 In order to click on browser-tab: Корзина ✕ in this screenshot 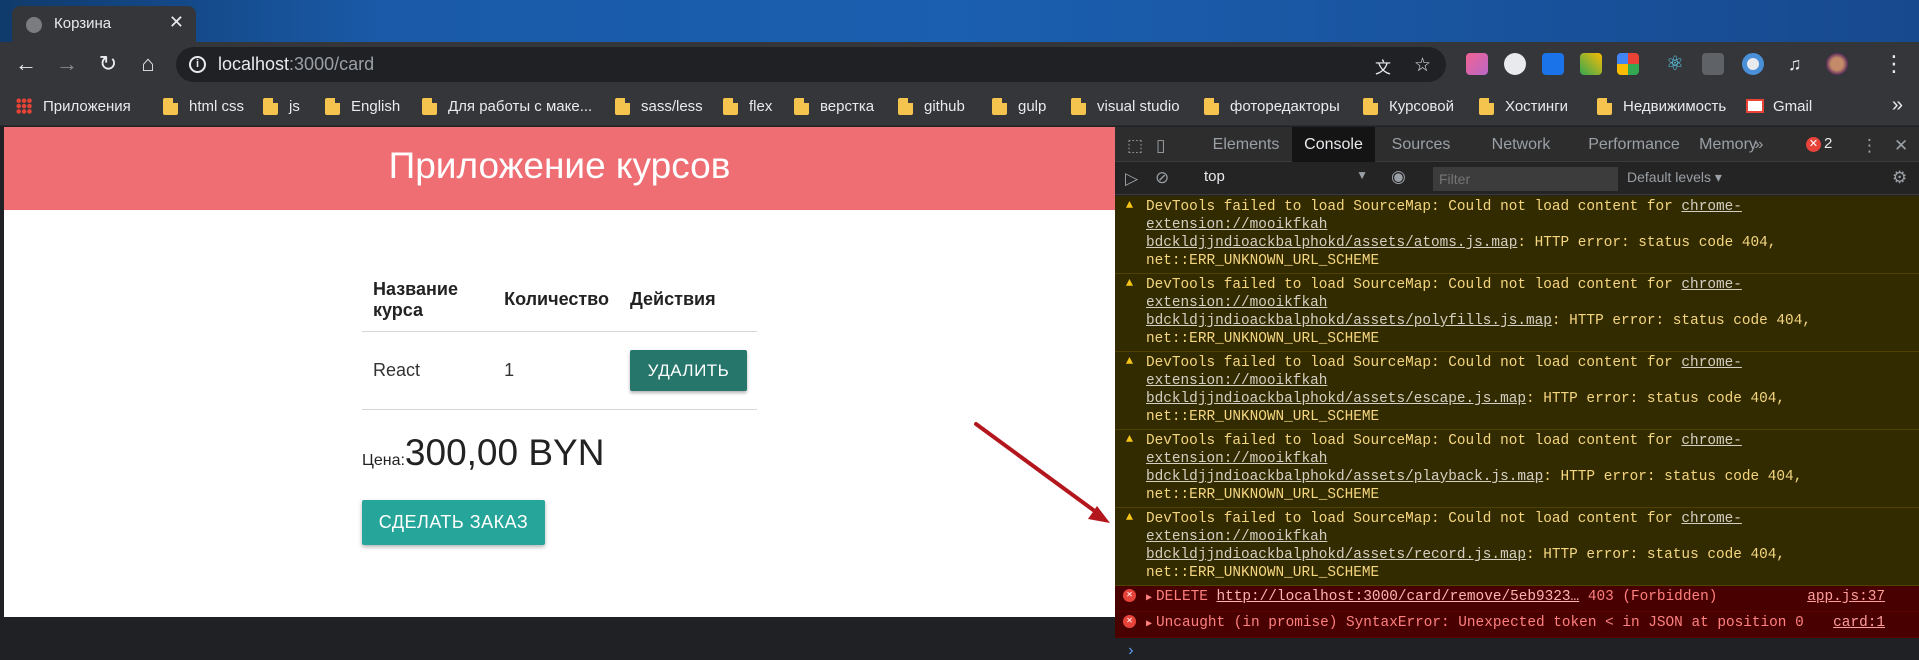, I will do `click(104, 24)`.